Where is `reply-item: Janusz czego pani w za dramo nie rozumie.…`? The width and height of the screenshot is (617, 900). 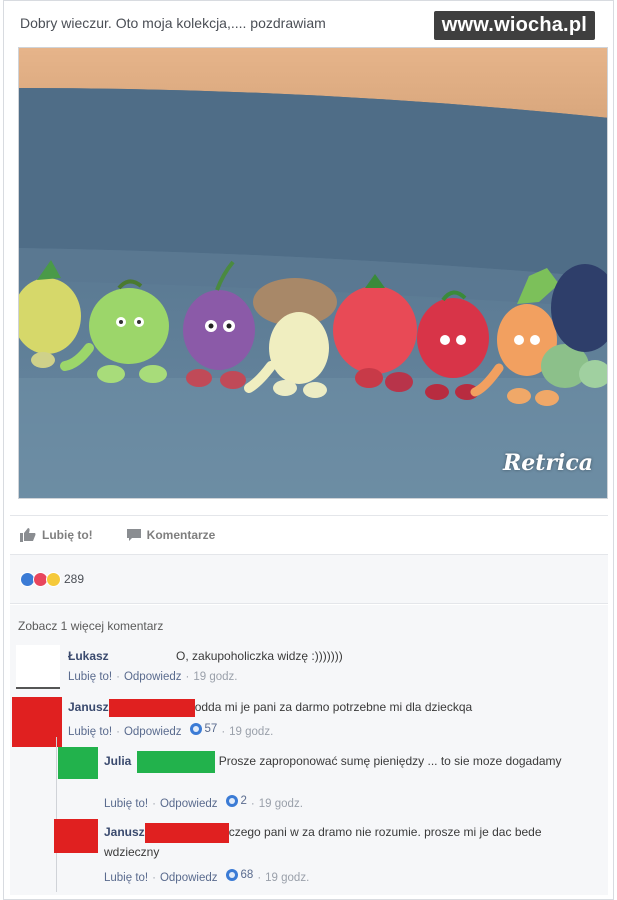 reply-item: Janusz czego pani w za dramo nie rozumie.… is located at coordinates (349, 842).